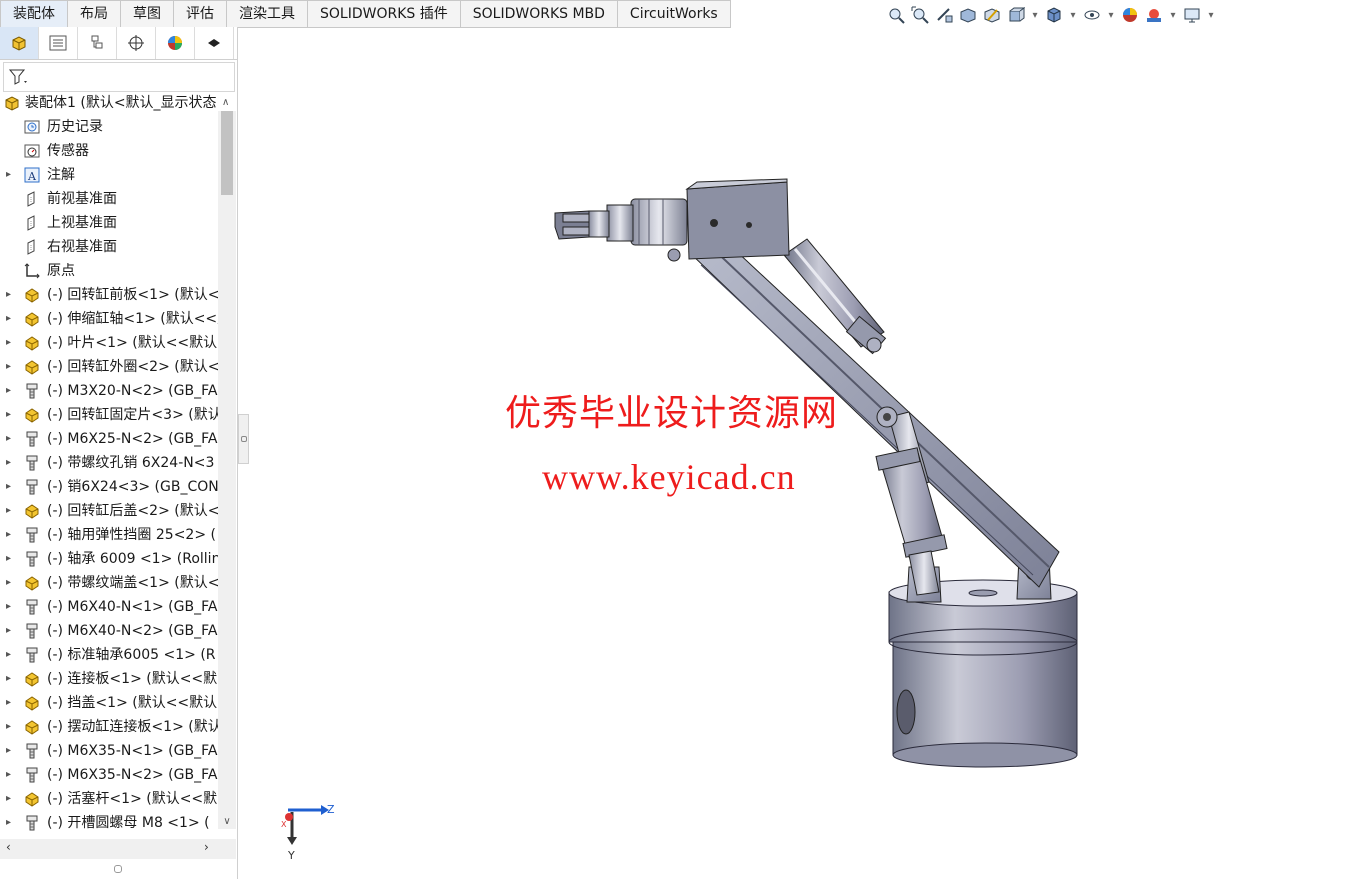  I want to click on tab-0: 装配体, so click(34, 14).